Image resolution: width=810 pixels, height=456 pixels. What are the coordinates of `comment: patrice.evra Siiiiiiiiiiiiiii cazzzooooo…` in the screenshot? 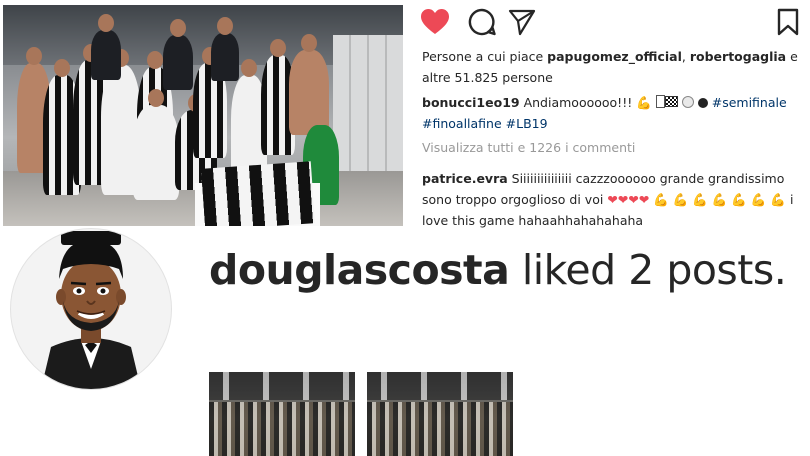 It's located at (614, 199).